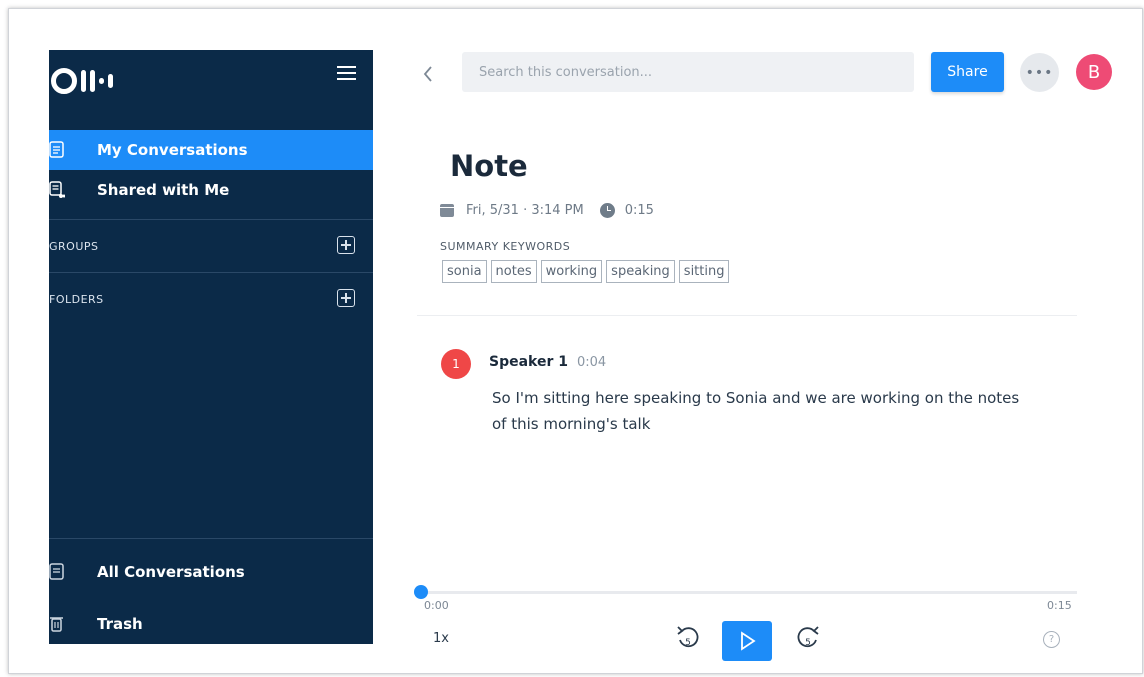 This screenshot has width=1144, height=677. I want to click on sidebar-item-all-conversations: All Conversations, so click(211, 572).